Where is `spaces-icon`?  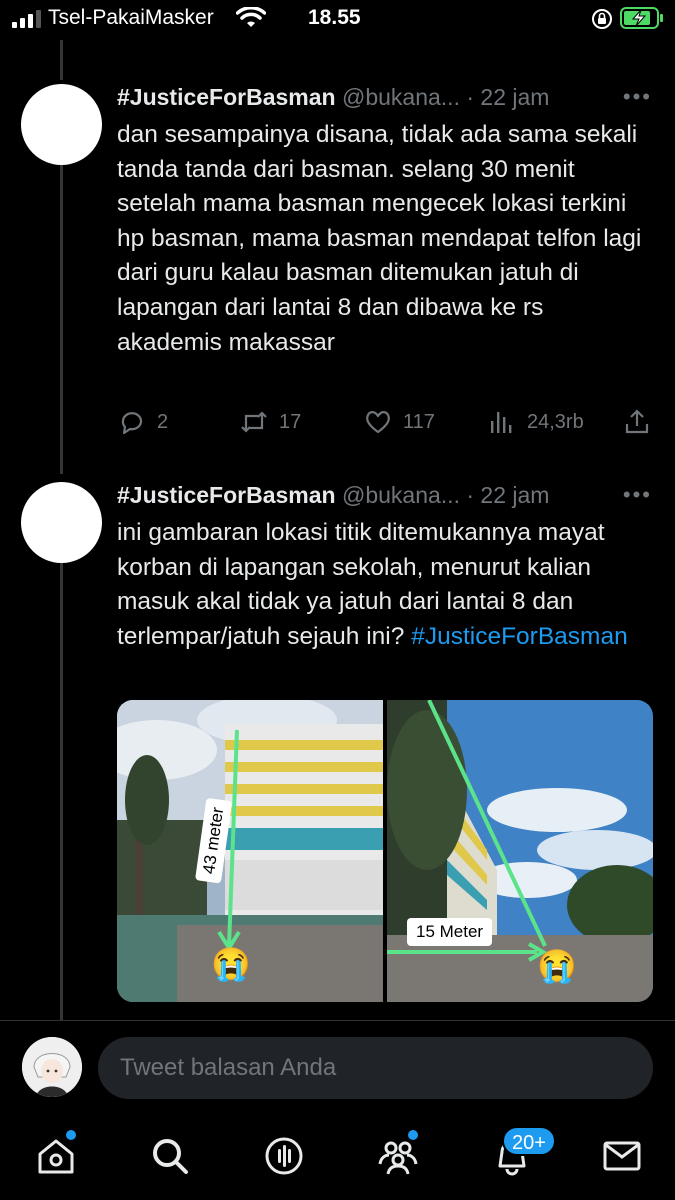
spaces-icon is located at coordinates (284, 1156).